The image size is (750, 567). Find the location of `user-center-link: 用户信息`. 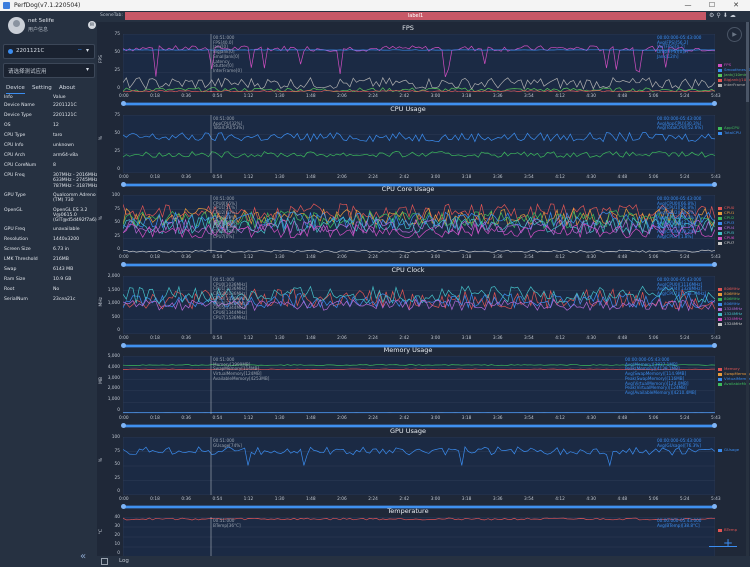

user-center-link: 用户信息 is located at coordinates (38, 29).